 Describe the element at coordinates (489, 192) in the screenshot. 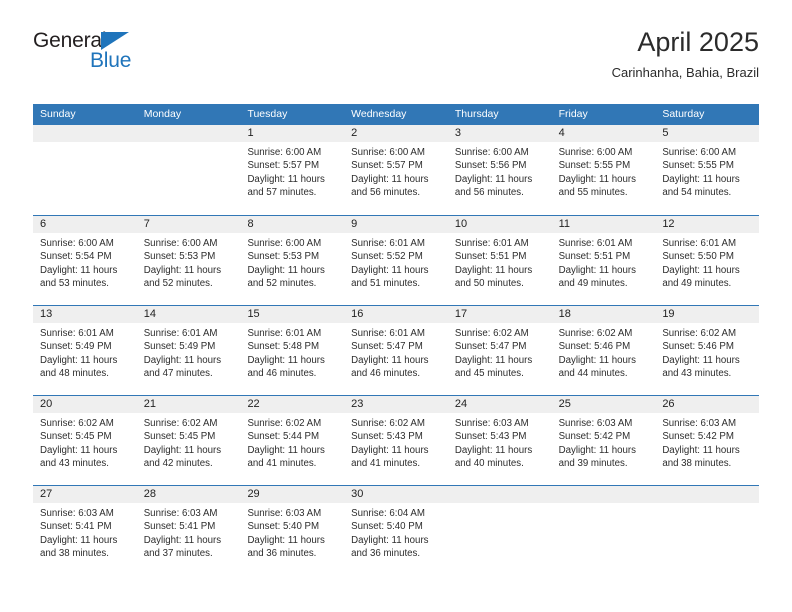

I see `daylight-text-line2: and 56 minutes.` at that location.